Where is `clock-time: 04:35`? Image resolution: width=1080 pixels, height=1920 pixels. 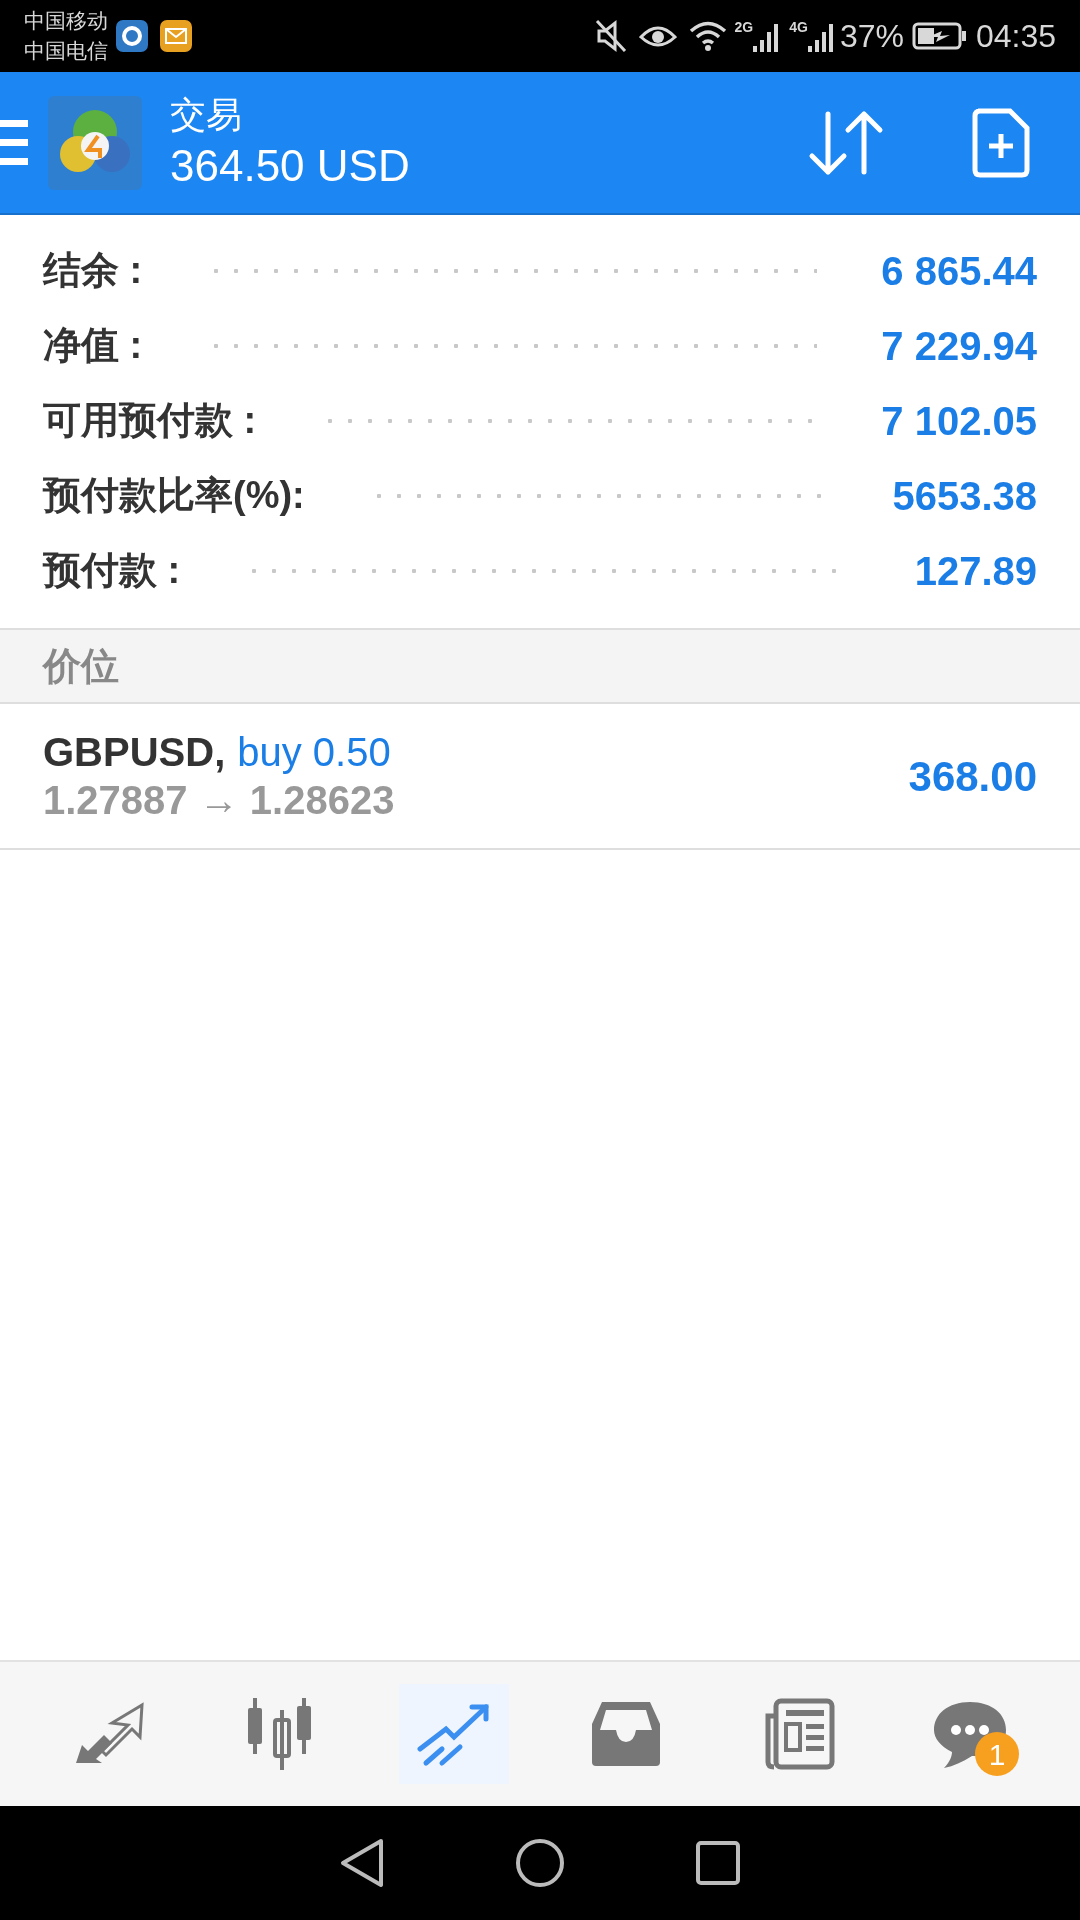 clock-time: 04:35 is located at coordinates (1015, 36).